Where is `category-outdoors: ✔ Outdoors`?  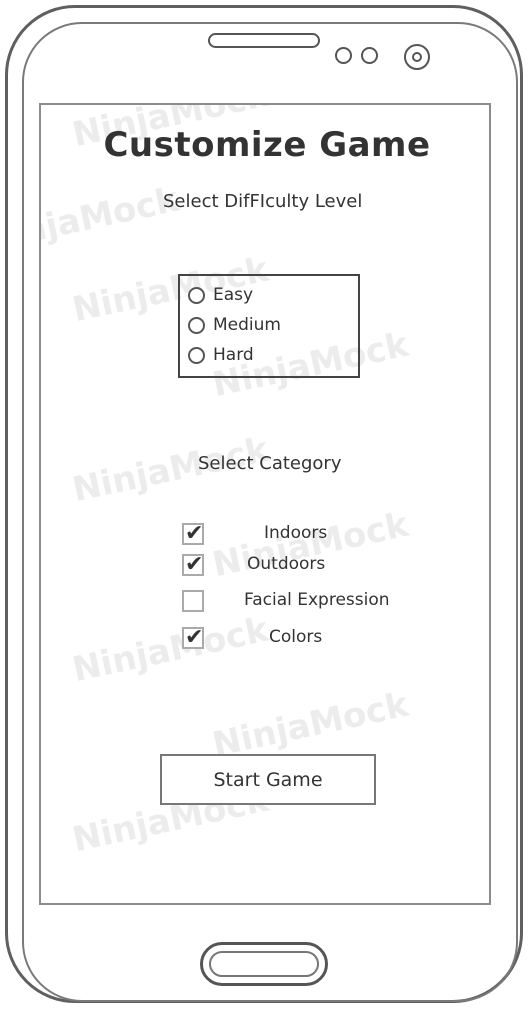
category-outdoors: ✔ Outdoors is located at coordinates (265, 566).